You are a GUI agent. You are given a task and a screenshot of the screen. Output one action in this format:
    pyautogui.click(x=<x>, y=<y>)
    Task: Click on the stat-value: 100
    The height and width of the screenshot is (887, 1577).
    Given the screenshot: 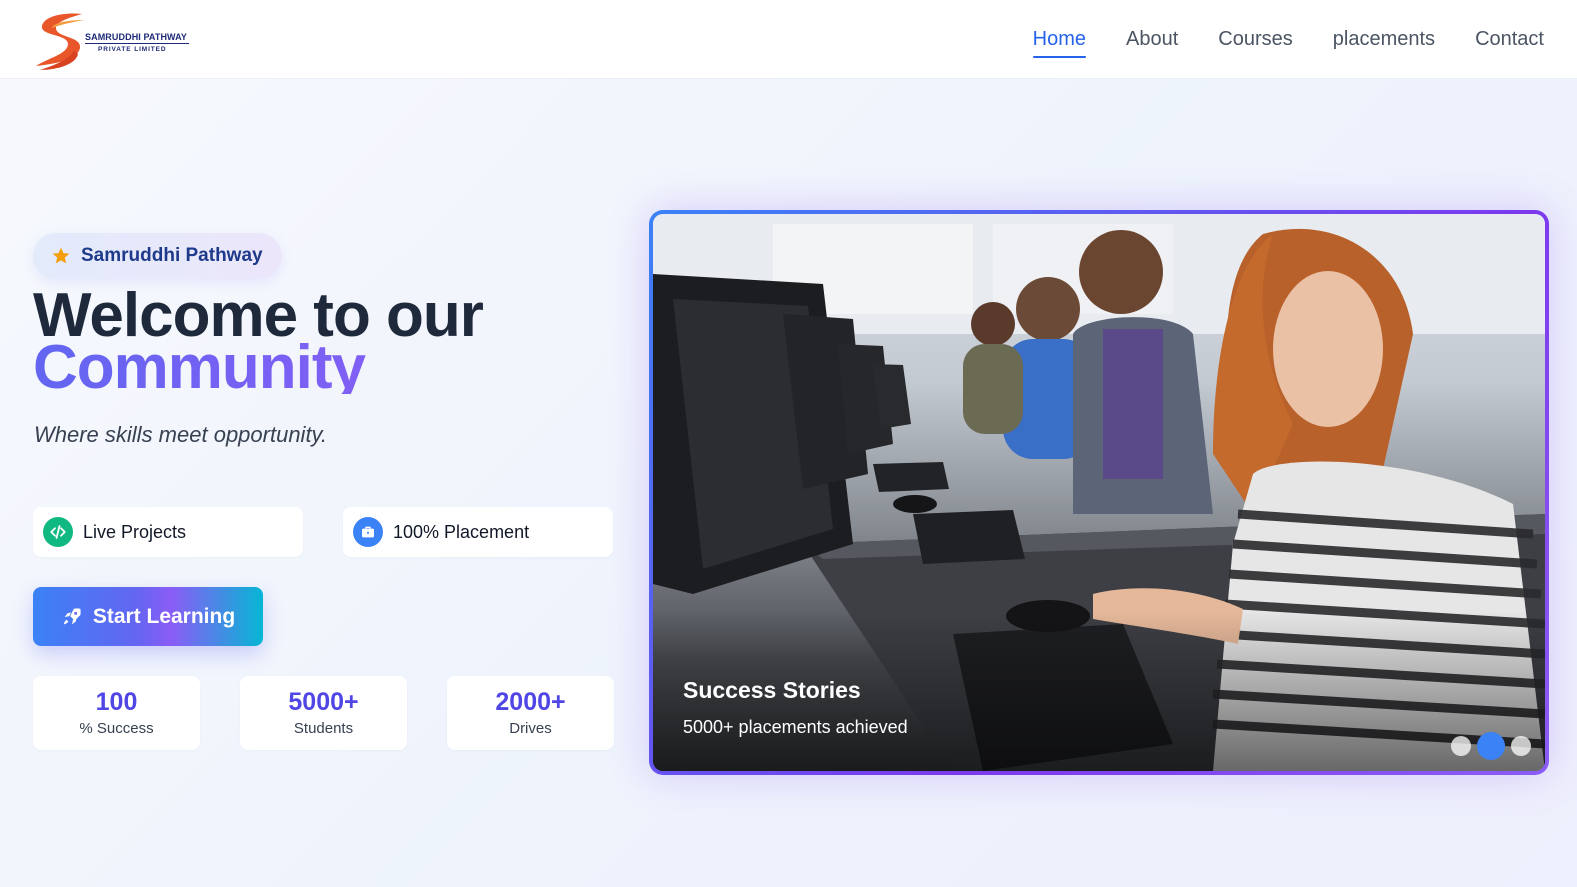 What is the action you would take?
    pyautogui.click(x=116, y=702)
    